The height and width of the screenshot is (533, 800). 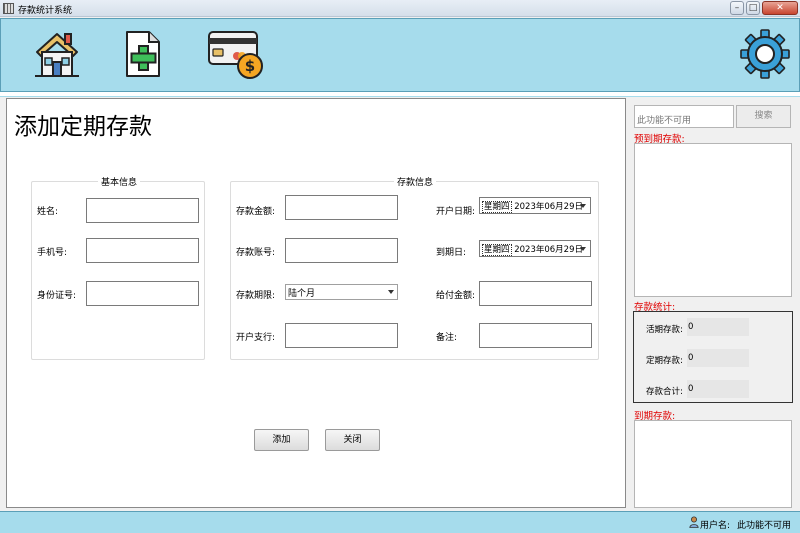 I want to click on close-window-button: ✕, so click(x=780, y=8).